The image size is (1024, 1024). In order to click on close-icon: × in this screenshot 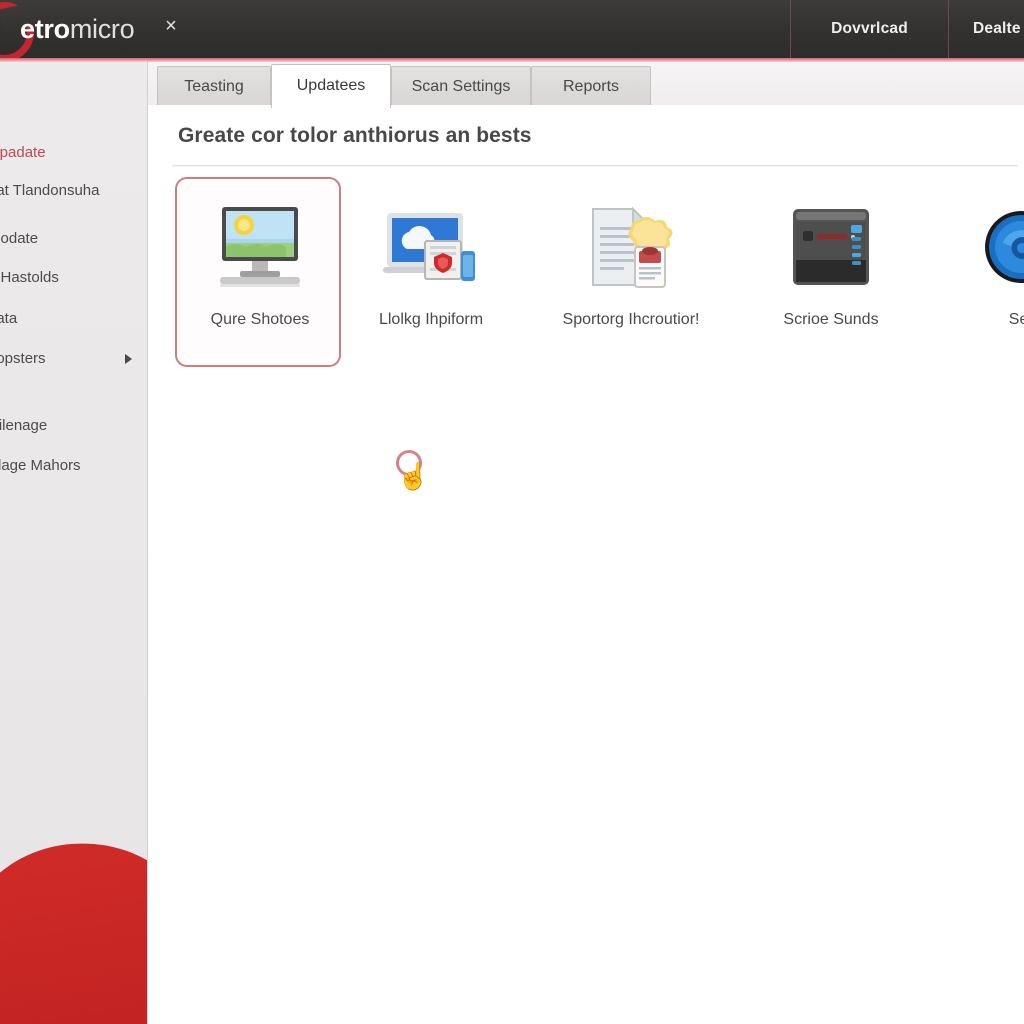, I will do `click(171, 26)`.